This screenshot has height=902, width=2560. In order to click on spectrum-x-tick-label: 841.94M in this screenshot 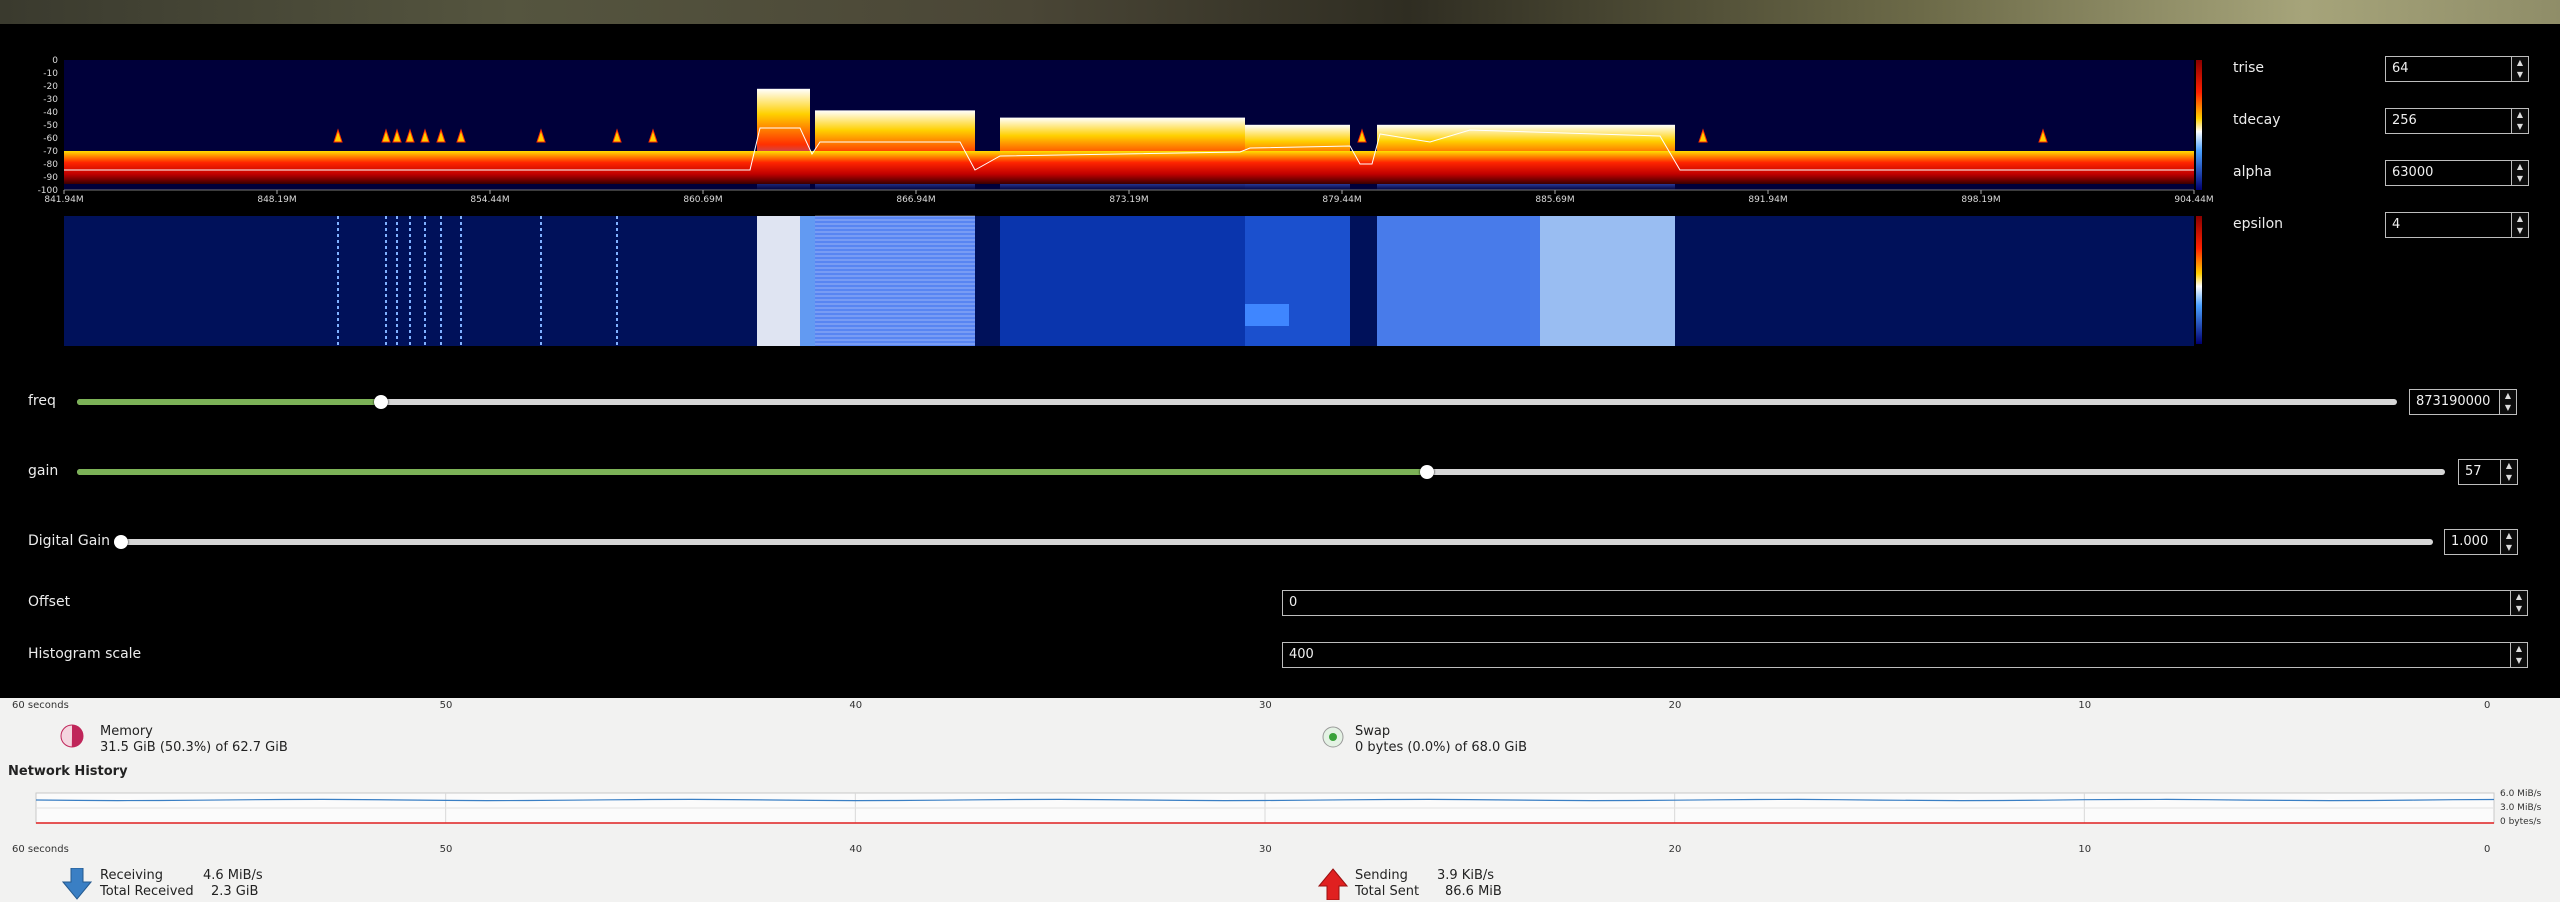, I will do `click(63, 200)`.